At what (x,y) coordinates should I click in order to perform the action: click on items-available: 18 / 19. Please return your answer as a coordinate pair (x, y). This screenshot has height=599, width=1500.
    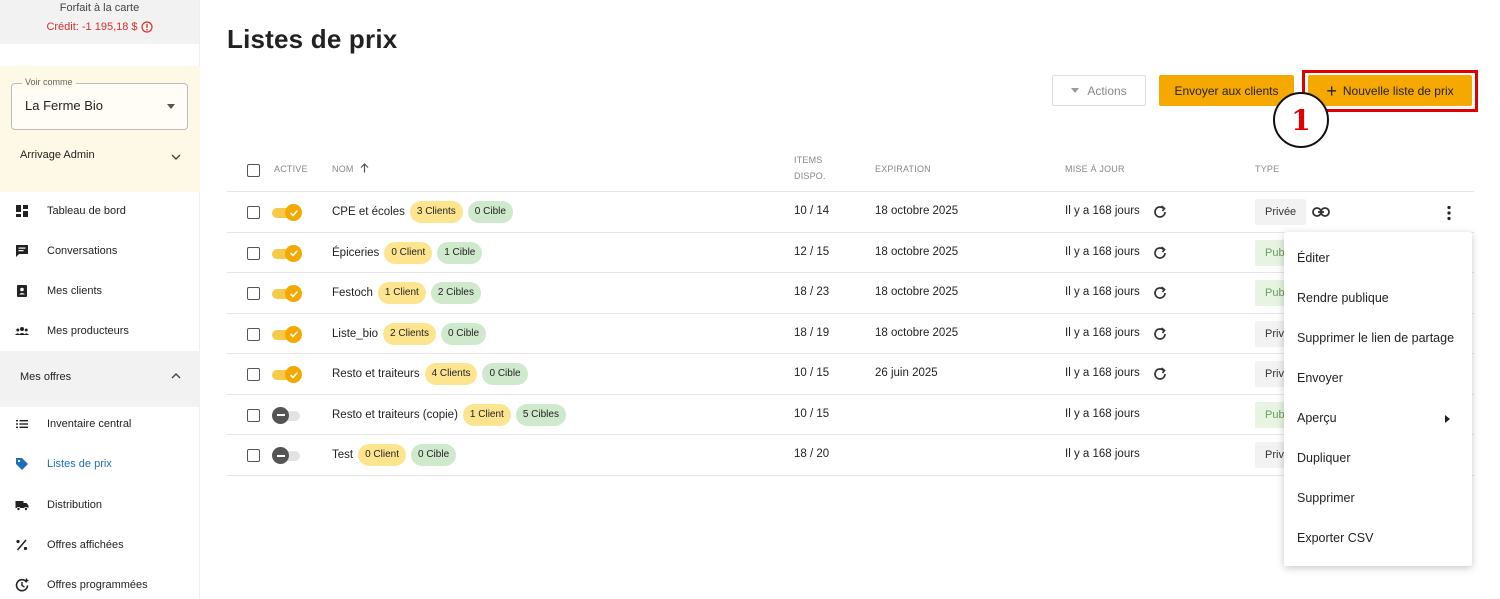
    Looking at the image, I should click on (812, 332).